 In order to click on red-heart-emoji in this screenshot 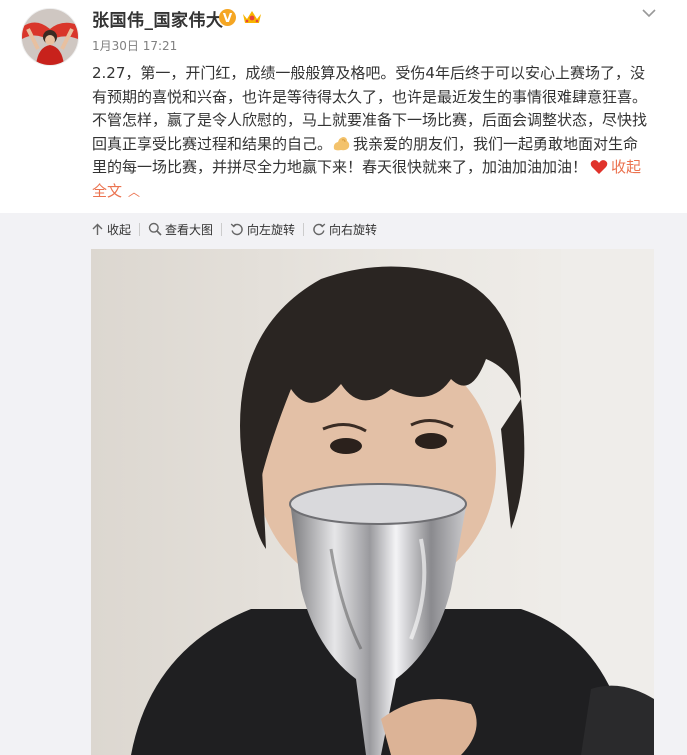, I will do `click(599, 167)`.